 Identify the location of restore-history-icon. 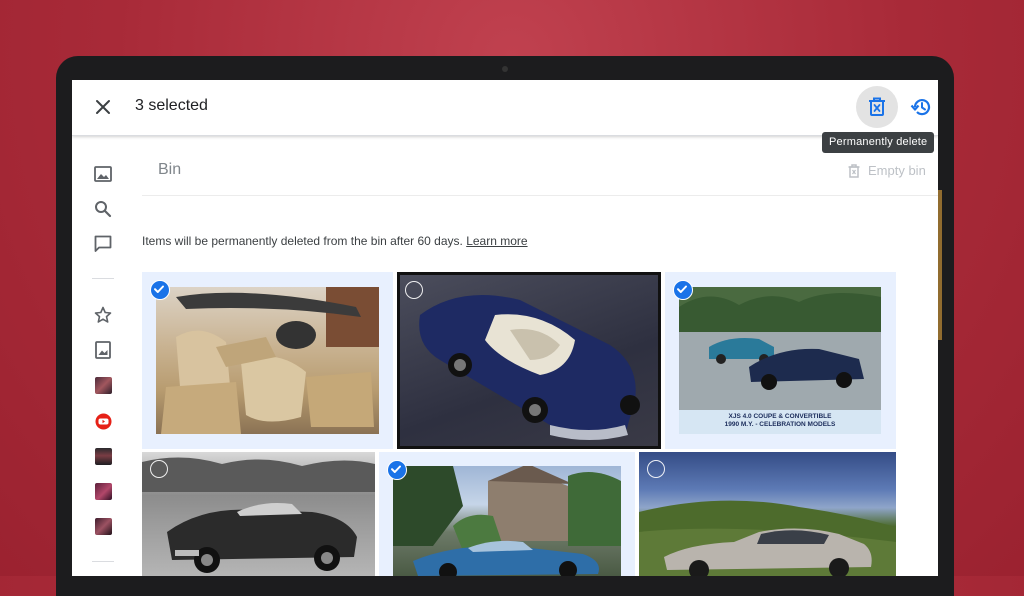
(920, 107).